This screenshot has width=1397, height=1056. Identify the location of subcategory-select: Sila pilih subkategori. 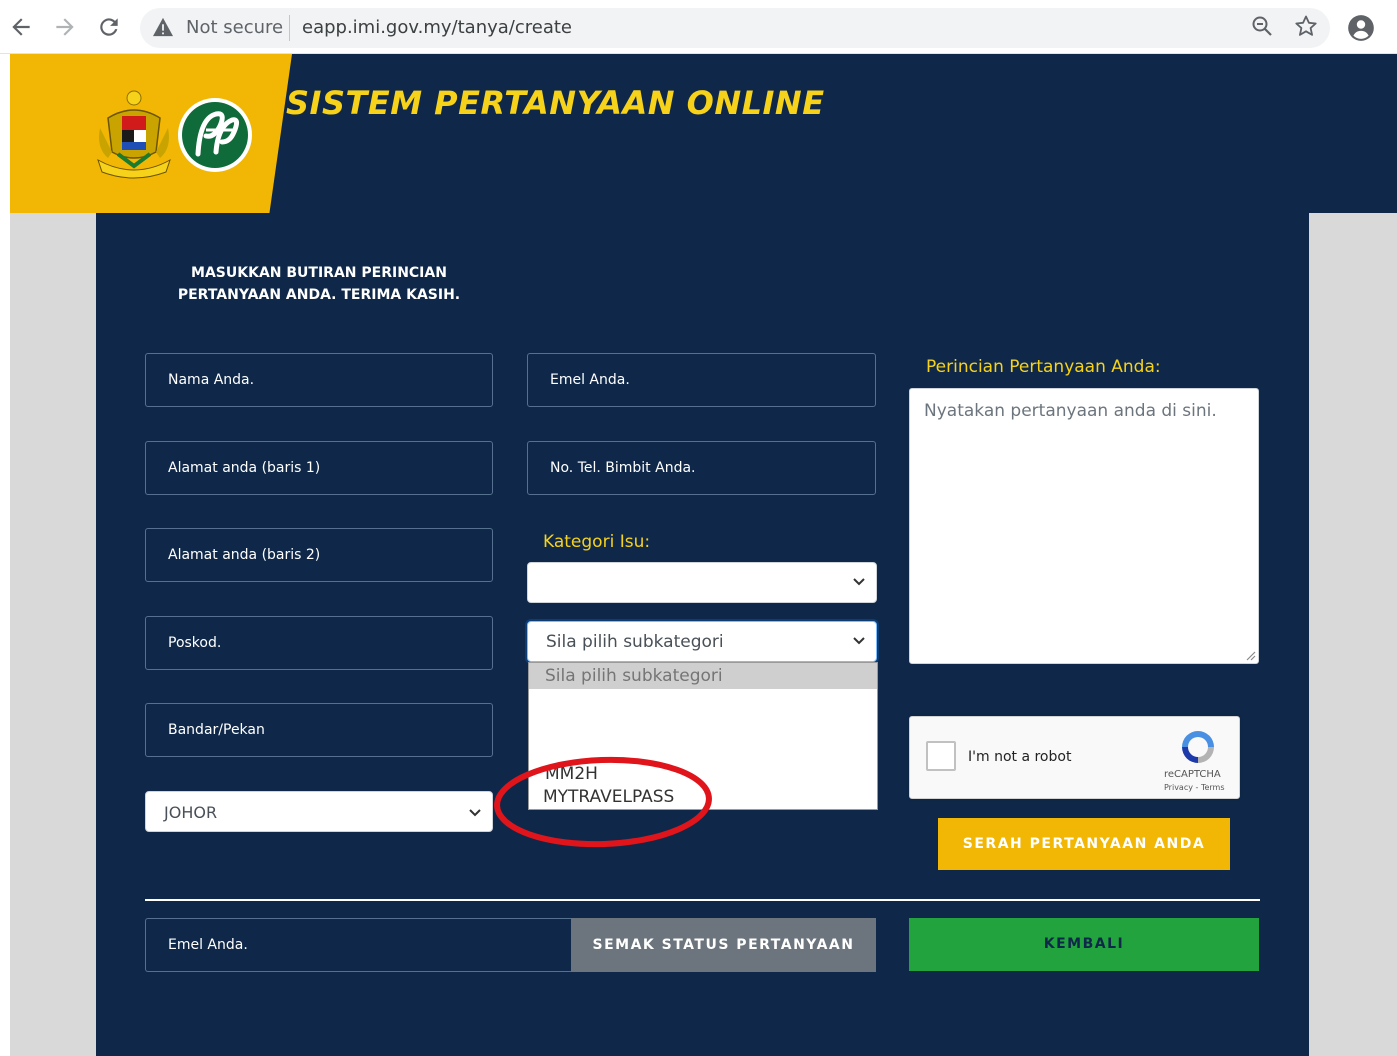
(702, 641).